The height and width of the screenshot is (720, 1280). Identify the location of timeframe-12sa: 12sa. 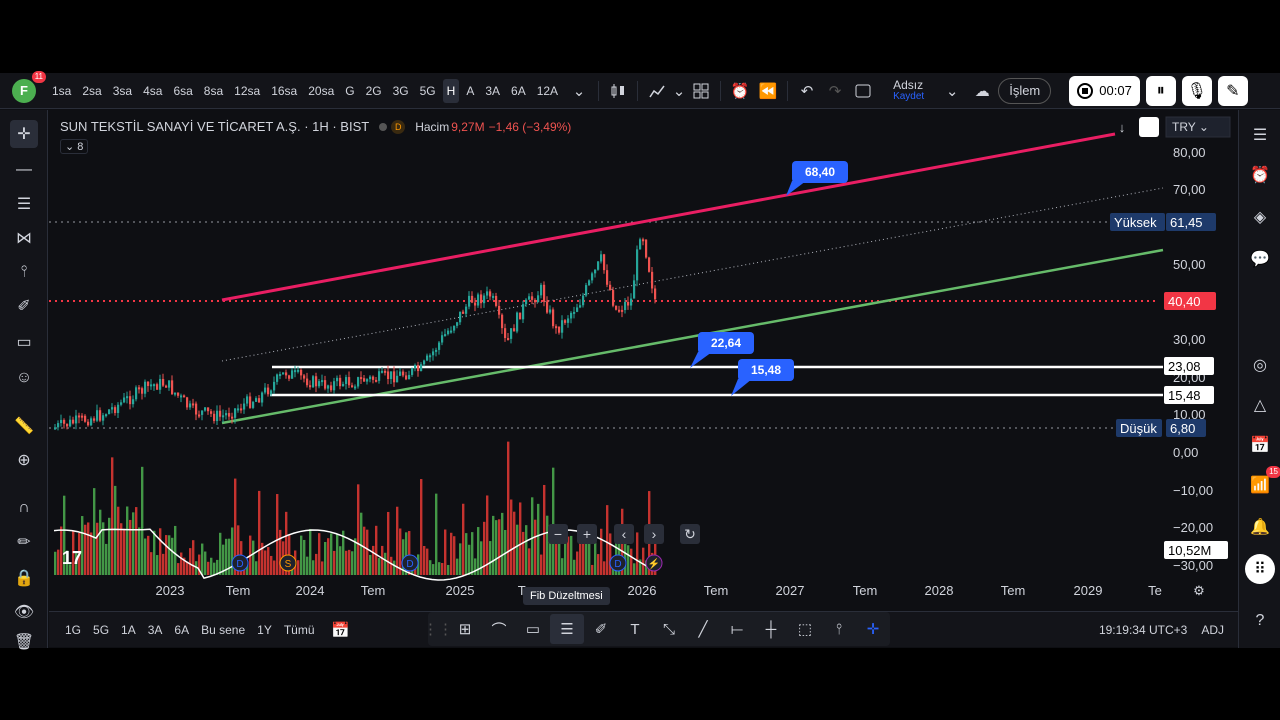
(247, 91).